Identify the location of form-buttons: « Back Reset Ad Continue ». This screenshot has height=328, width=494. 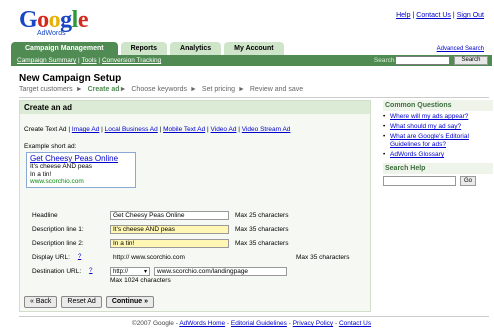
(89, 302).